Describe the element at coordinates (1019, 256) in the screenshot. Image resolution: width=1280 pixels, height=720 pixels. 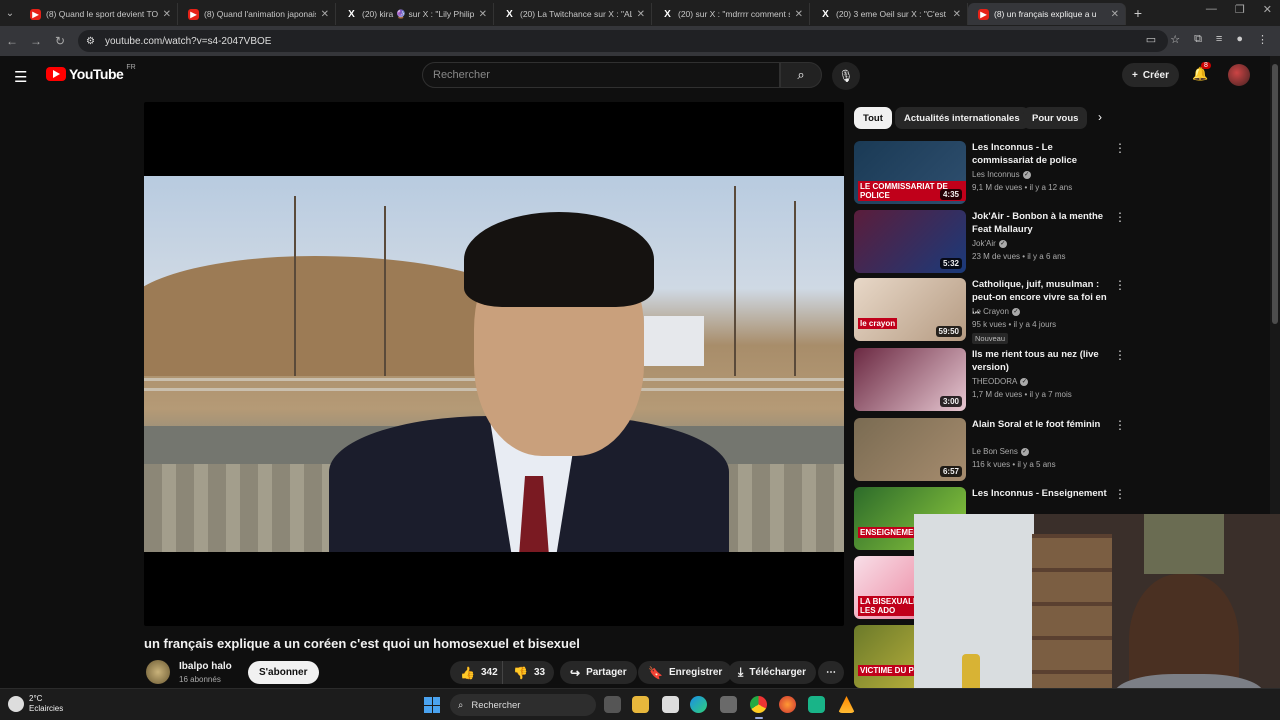
I see `recommended-meta: 23 M de vues • il y a 6 ans` at that location.